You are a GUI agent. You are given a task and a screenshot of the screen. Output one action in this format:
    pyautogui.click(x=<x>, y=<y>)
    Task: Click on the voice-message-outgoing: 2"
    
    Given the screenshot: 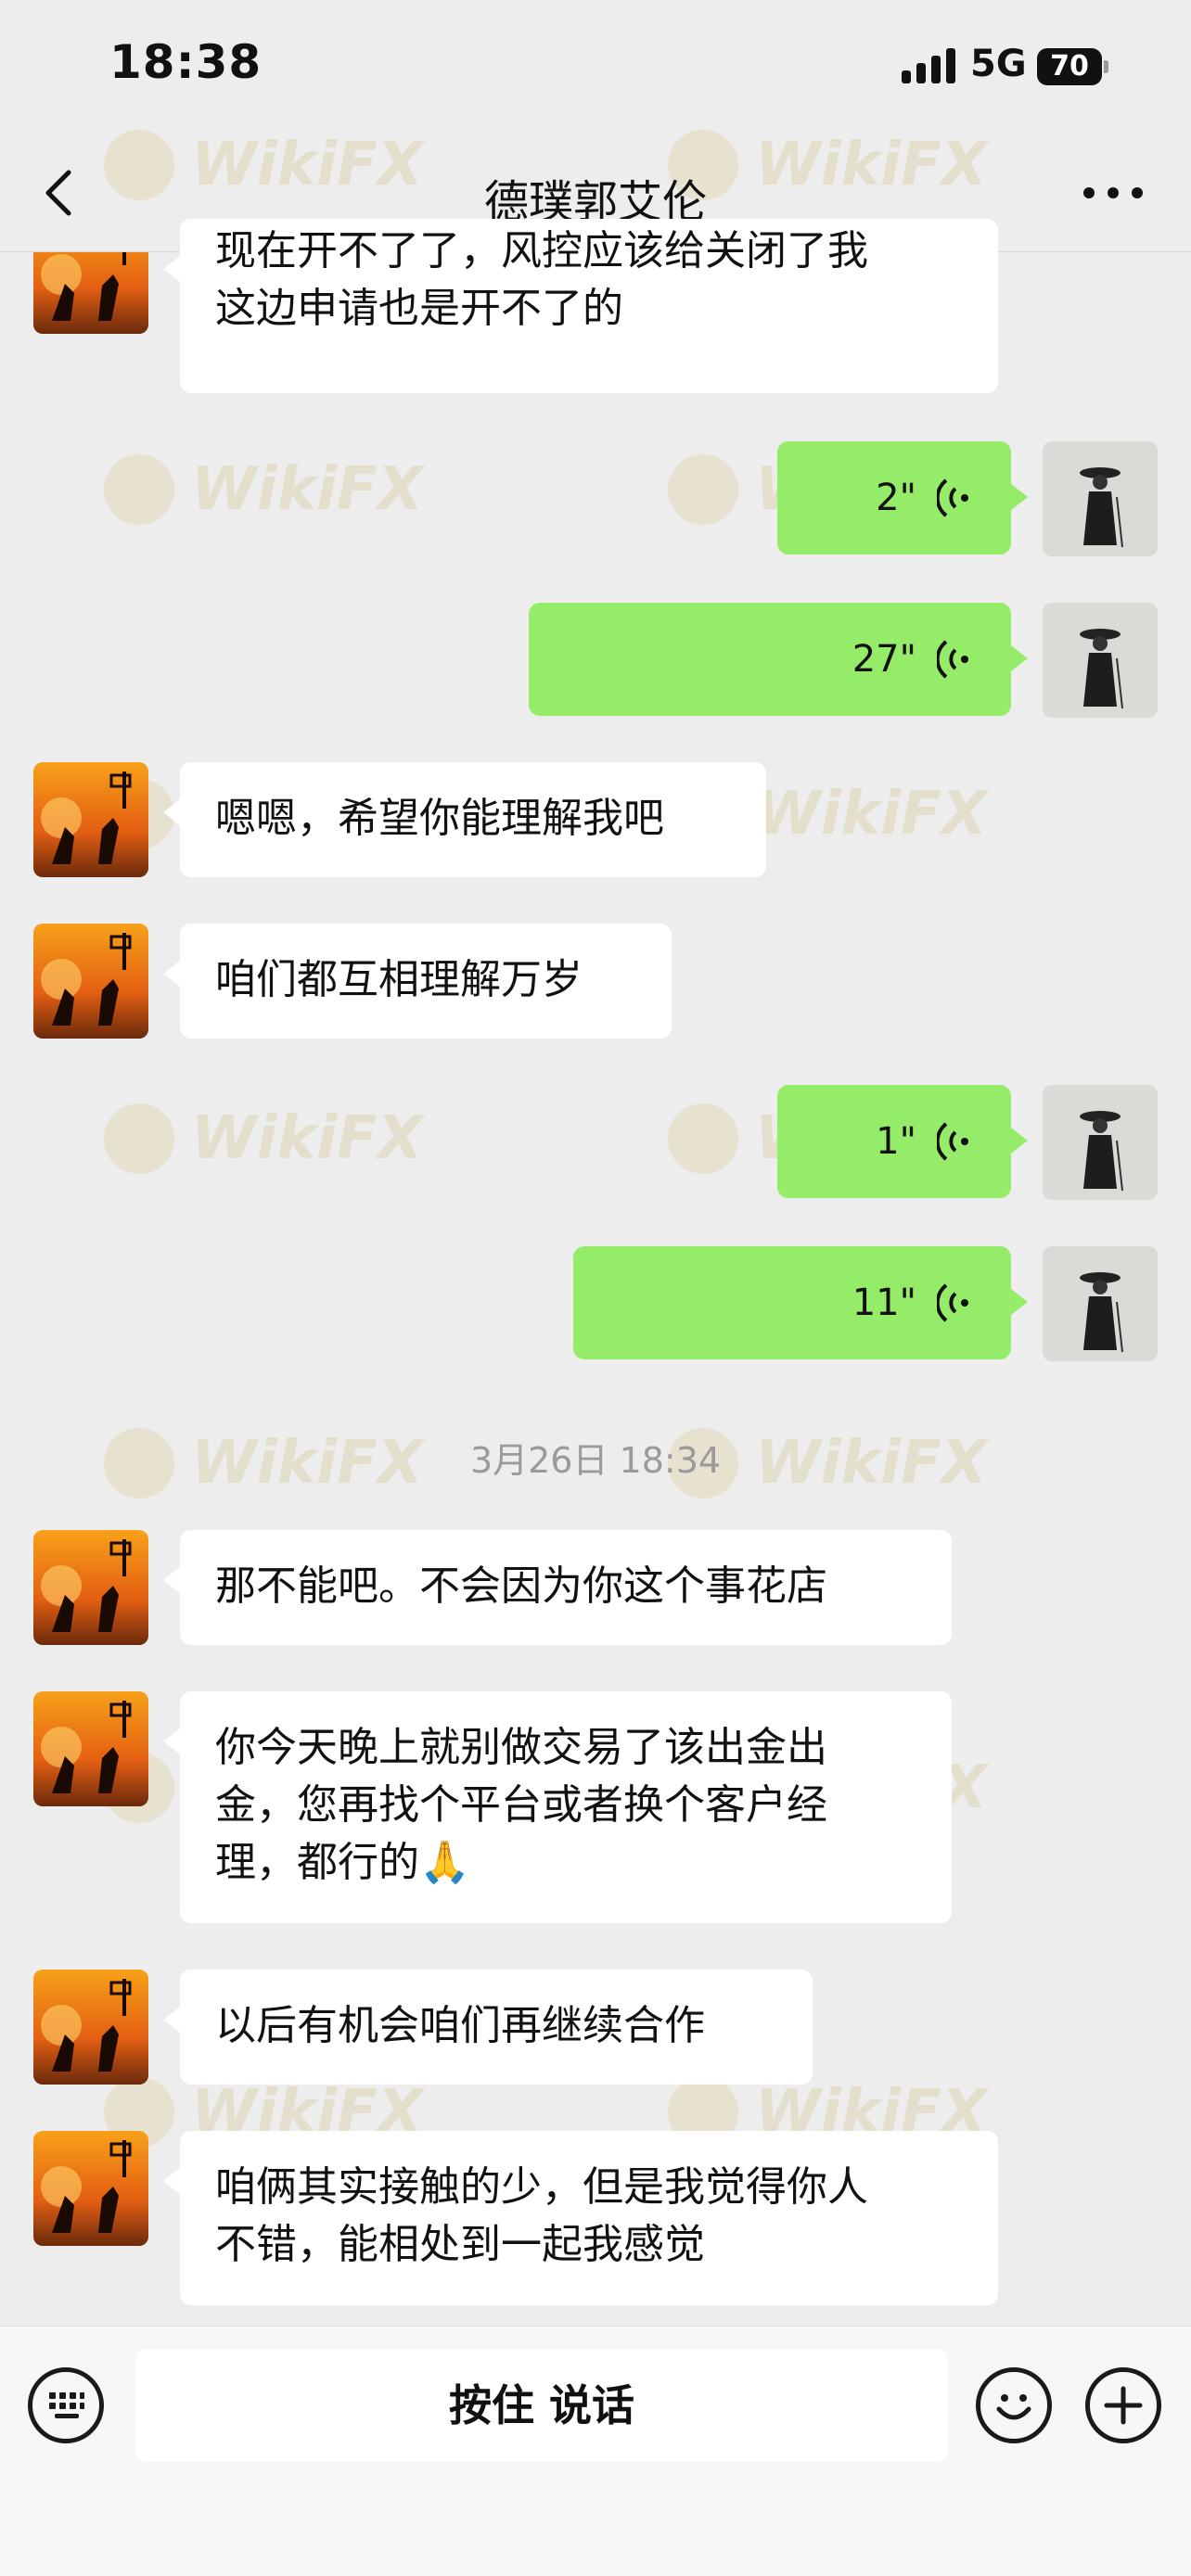 What is the action you would take?
    pyautogui.click(x=903, y=498)
    